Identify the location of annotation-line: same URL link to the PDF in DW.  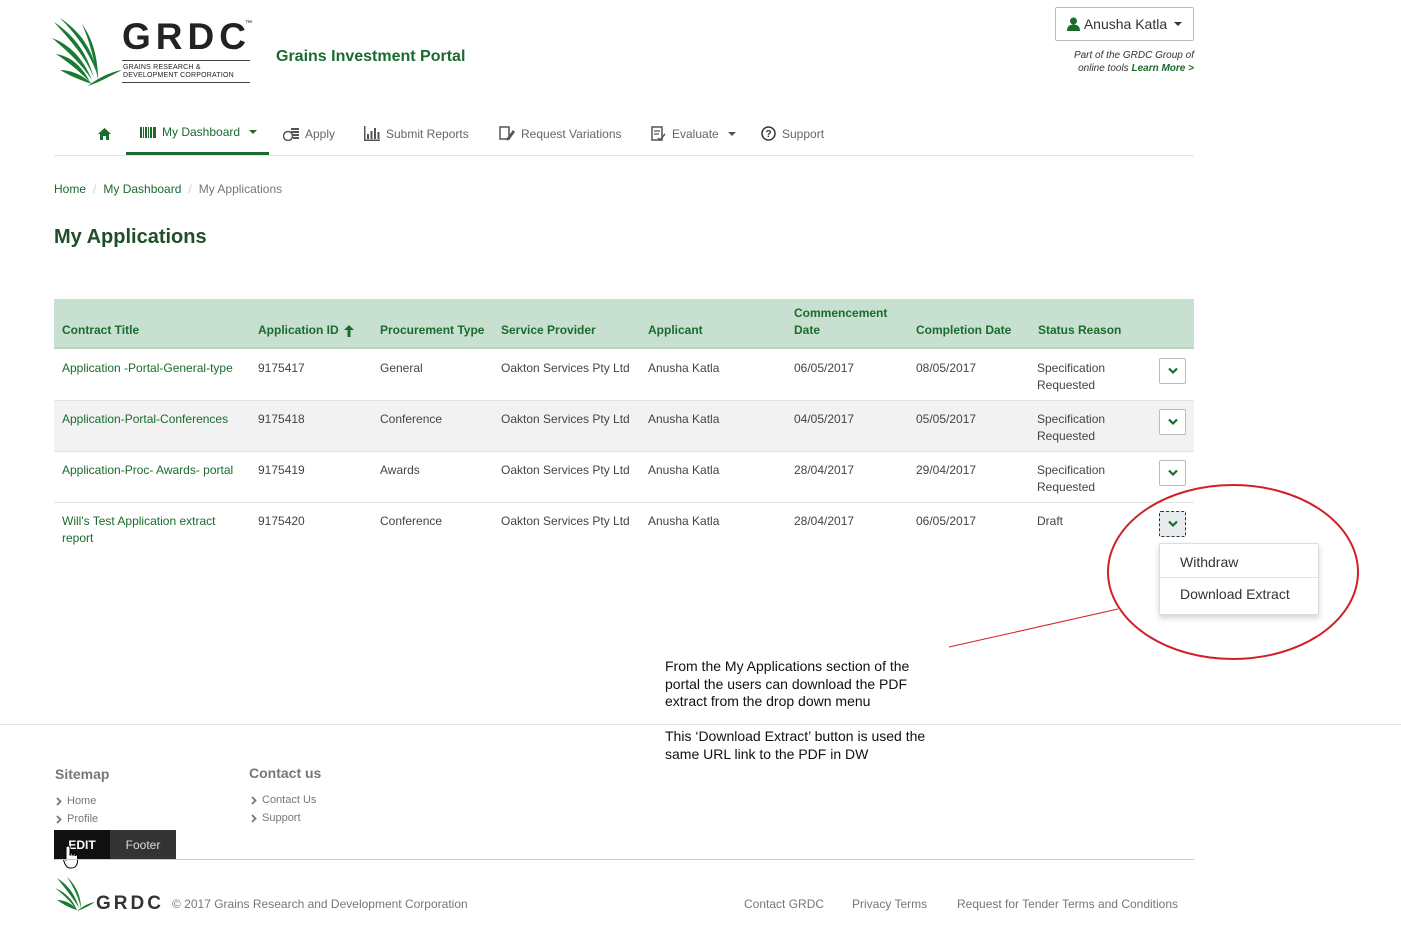
(767, 753).